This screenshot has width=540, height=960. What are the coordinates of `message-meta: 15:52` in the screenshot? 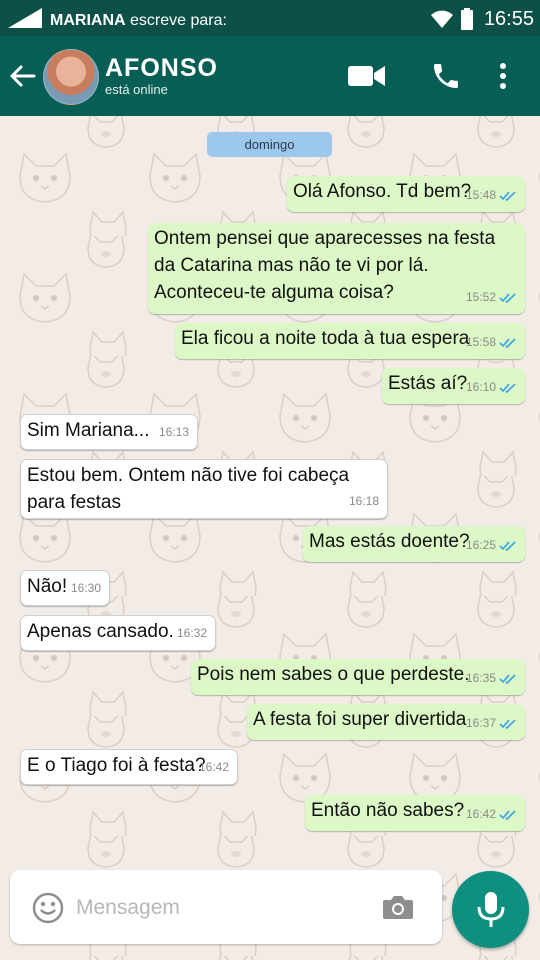 It's located at (491, 297).